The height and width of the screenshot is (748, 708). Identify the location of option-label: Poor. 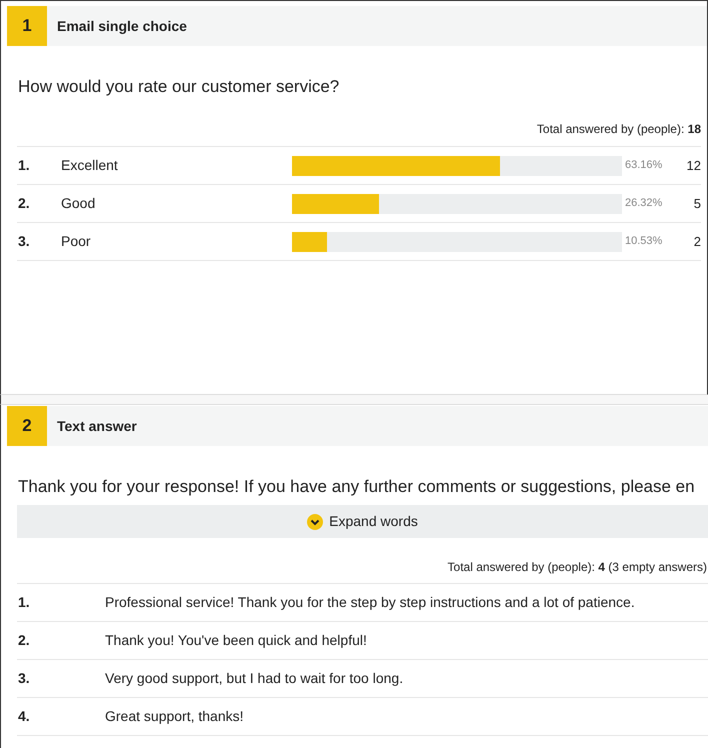
(76, 241).